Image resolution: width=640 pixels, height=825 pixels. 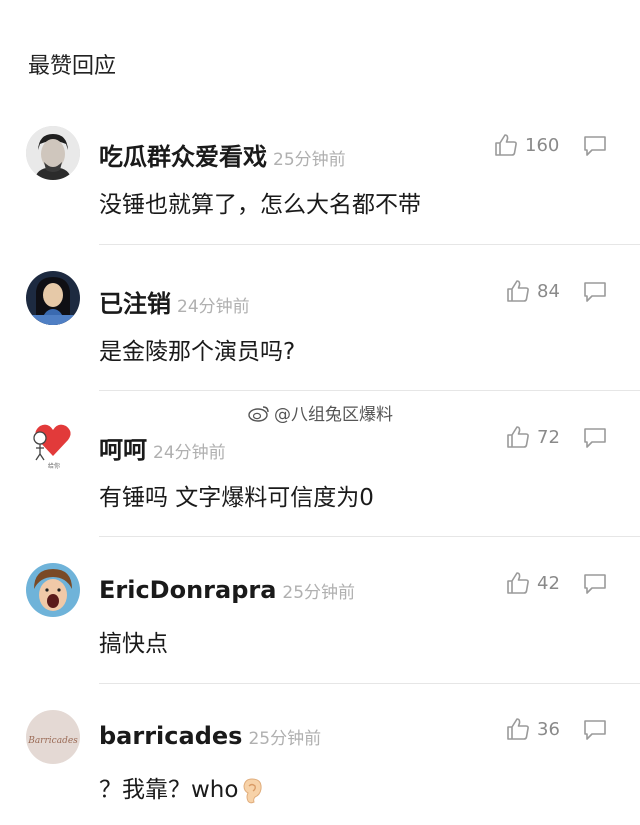 I want to click on watermark: @八组兔区爆料, so click(x=320, y=412).